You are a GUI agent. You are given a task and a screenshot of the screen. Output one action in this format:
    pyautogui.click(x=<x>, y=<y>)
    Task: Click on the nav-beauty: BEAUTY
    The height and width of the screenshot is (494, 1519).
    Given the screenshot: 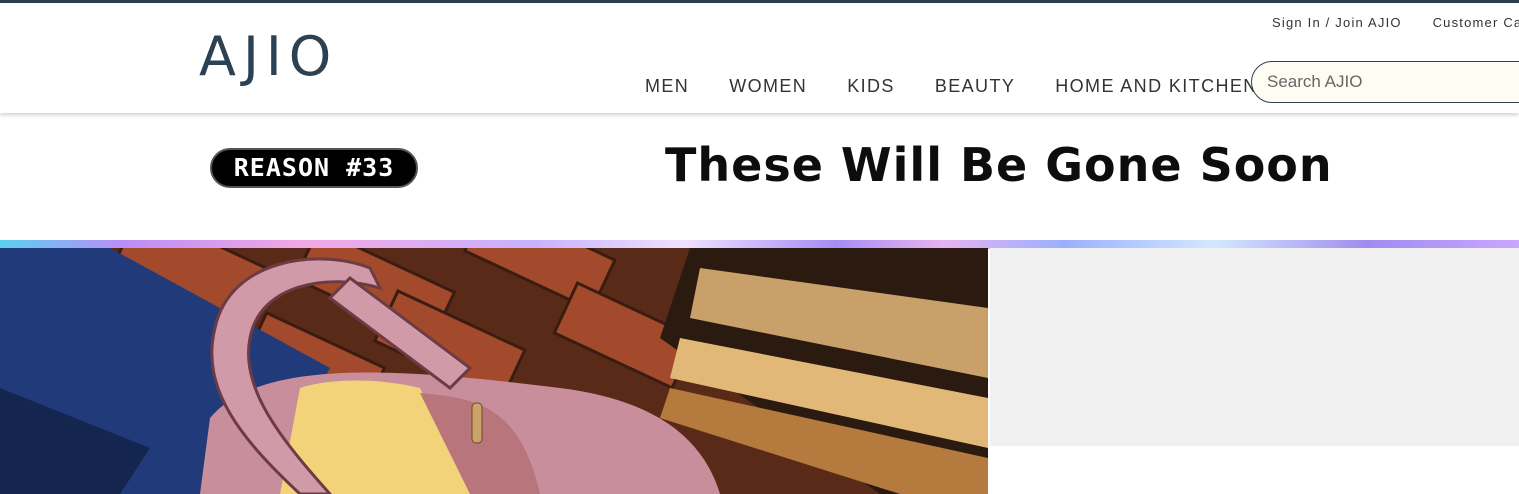 What is the action you would take?
    pyautogui.click(x=975, y=86)
    